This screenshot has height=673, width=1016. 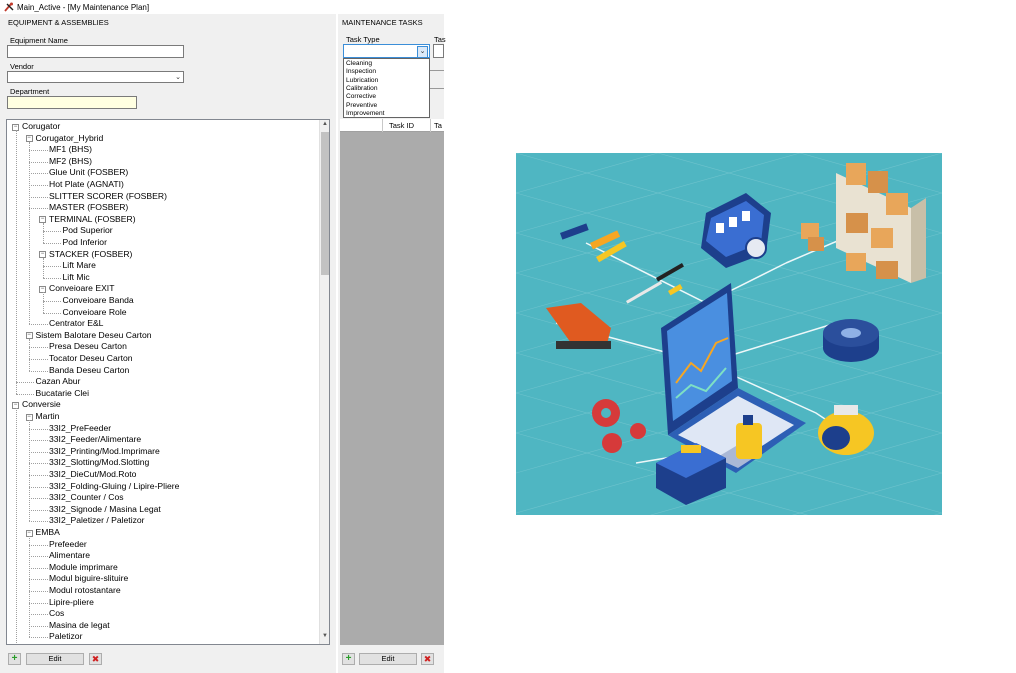 I want to click on scroll-up-icon: ▲, so click(x=325, y=126).